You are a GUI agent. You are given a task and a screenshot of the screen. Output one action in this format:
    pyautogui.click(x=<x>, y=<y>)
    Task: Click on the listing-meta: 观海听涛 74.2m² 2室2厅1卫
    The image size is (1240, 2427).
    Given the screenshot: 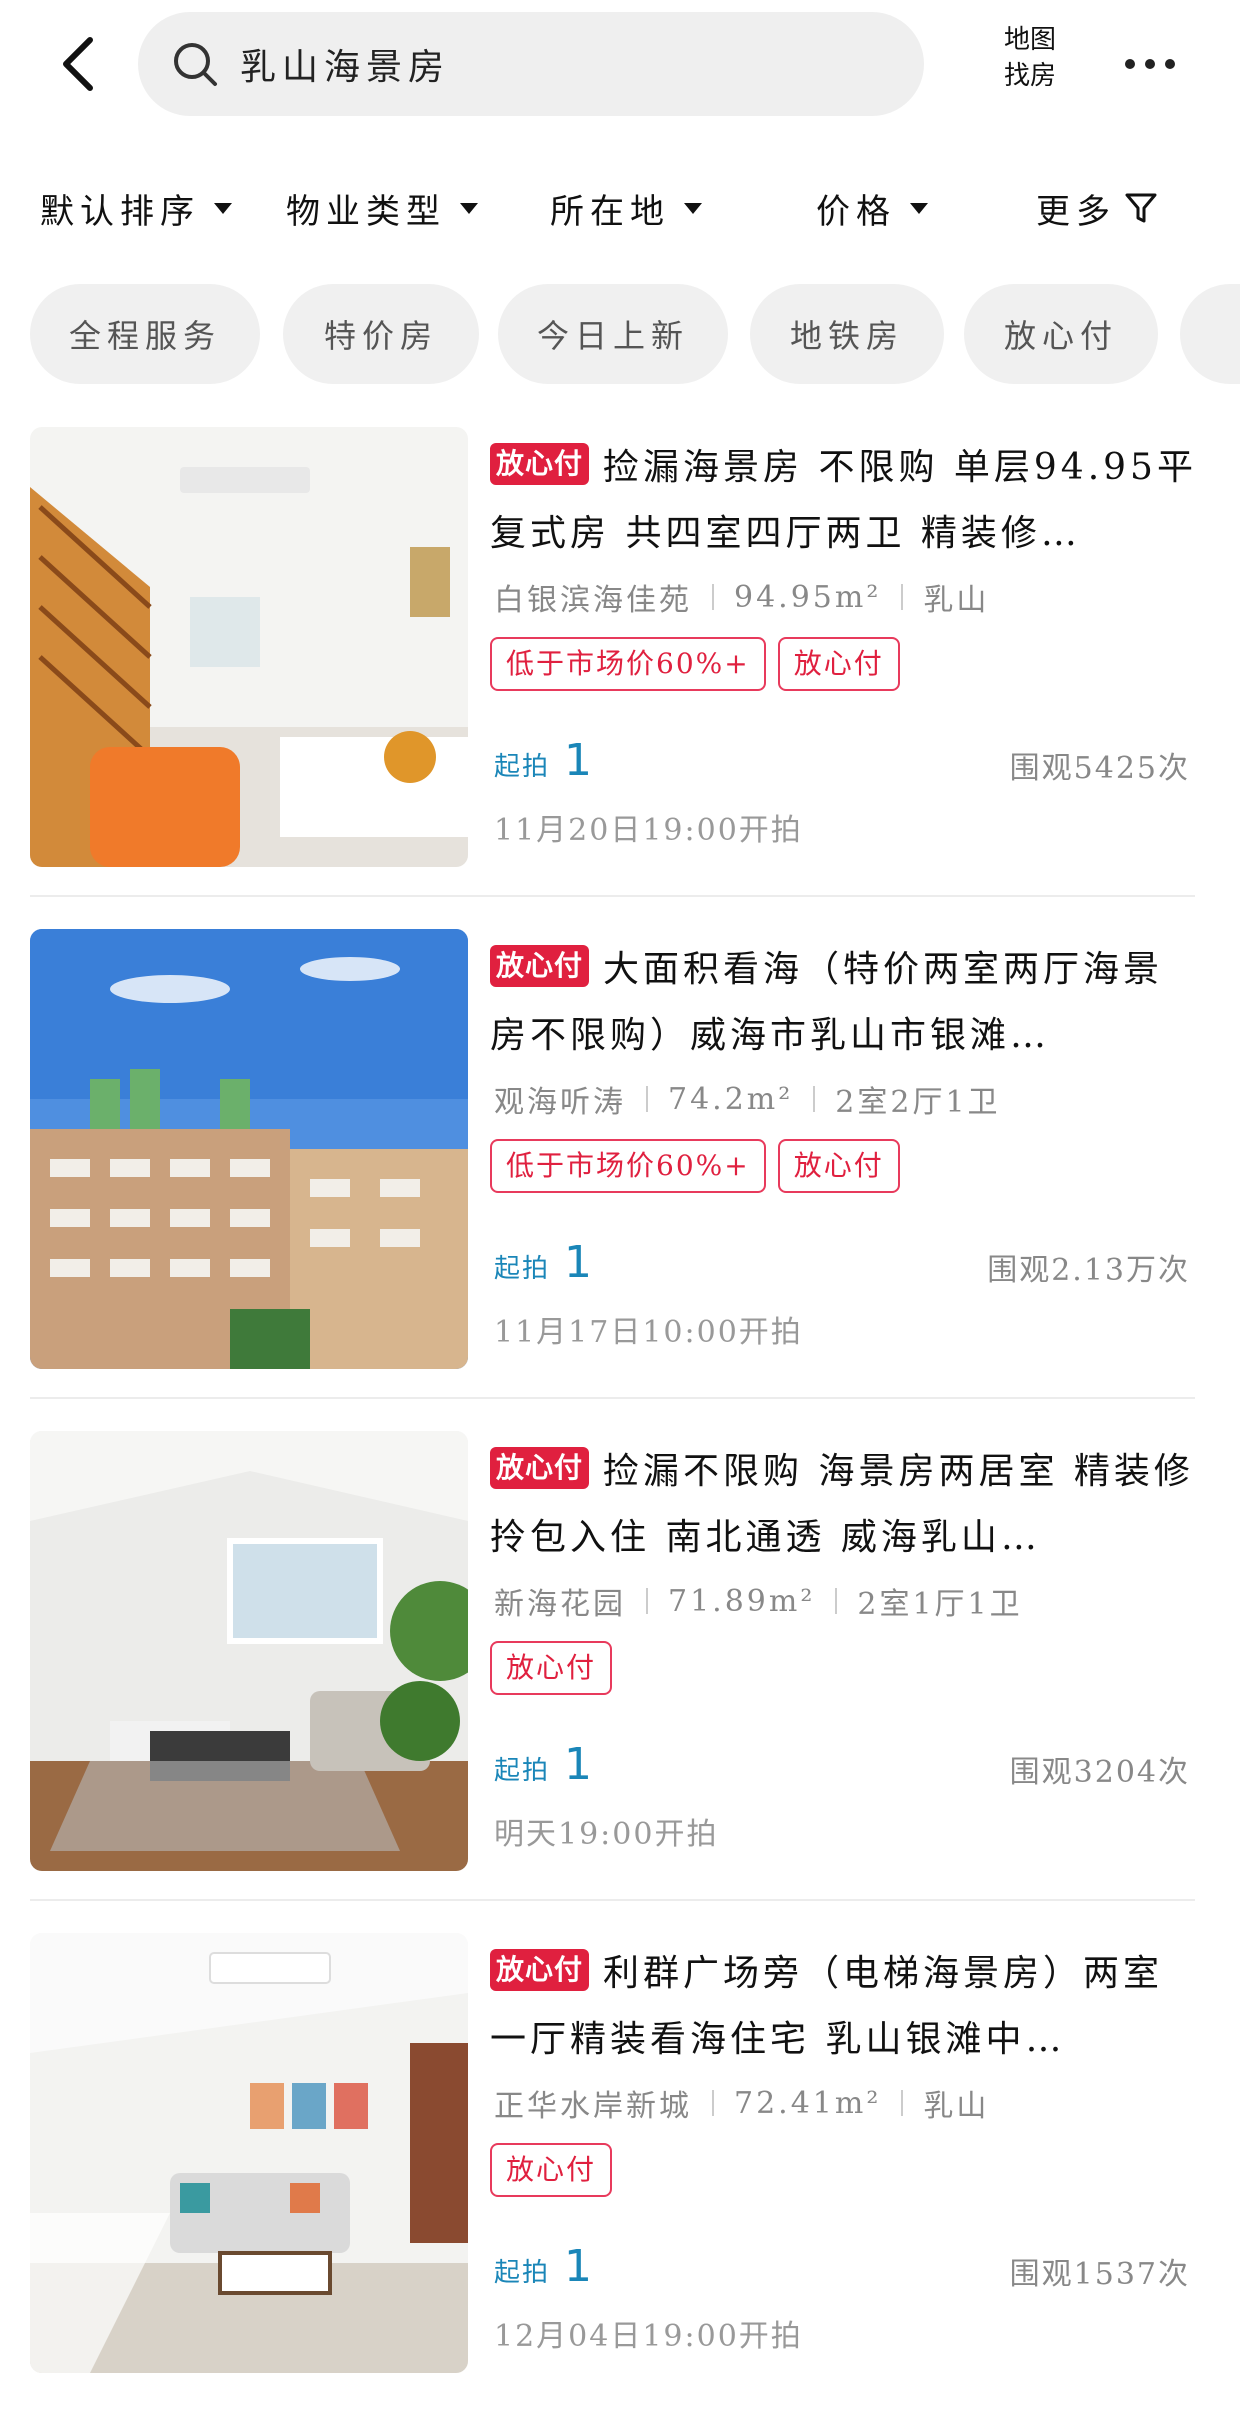 What is the action you would take?
    pyautogui.click(x=844, y=1099)
    